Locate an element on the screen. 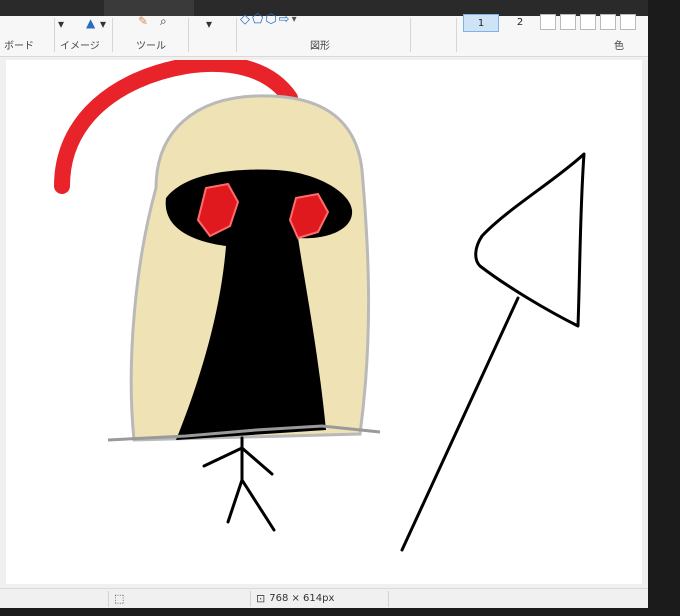 Image resolution: width=680 pixels, height=616 pixels. size-option-label: 2 is located at coordinates (520, 22).